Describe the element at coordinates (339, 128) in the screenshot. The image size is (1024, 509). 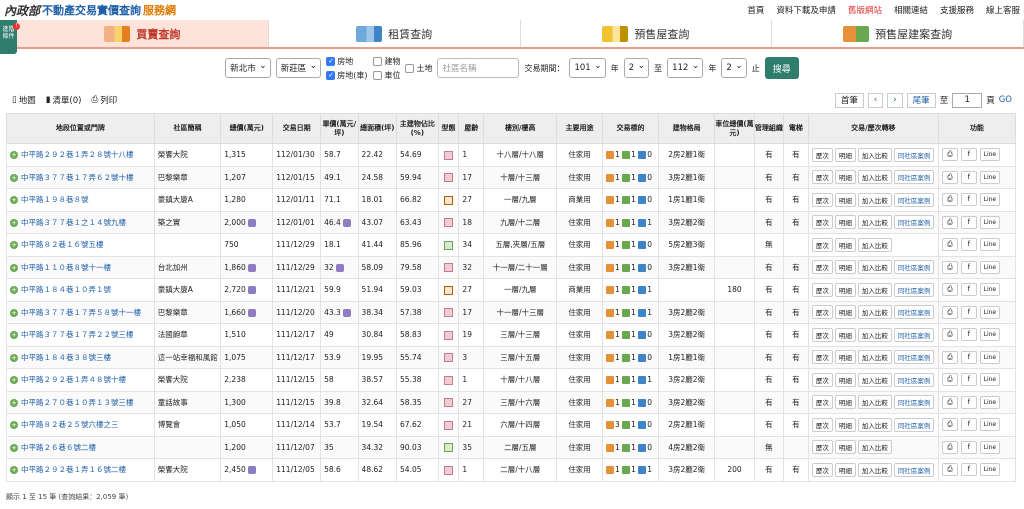
I see `column-header: 單價(萬元/坪)` at that location.